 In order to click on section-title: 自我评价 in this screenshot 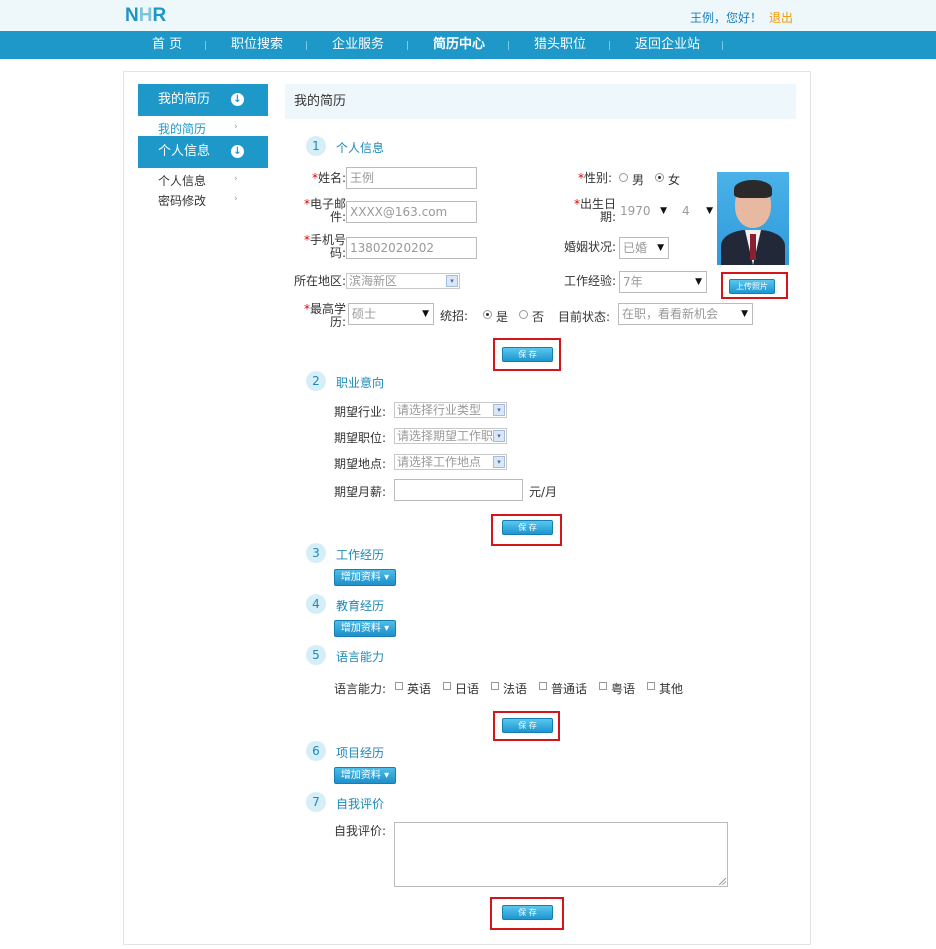, I will do `click(360, 804)`.